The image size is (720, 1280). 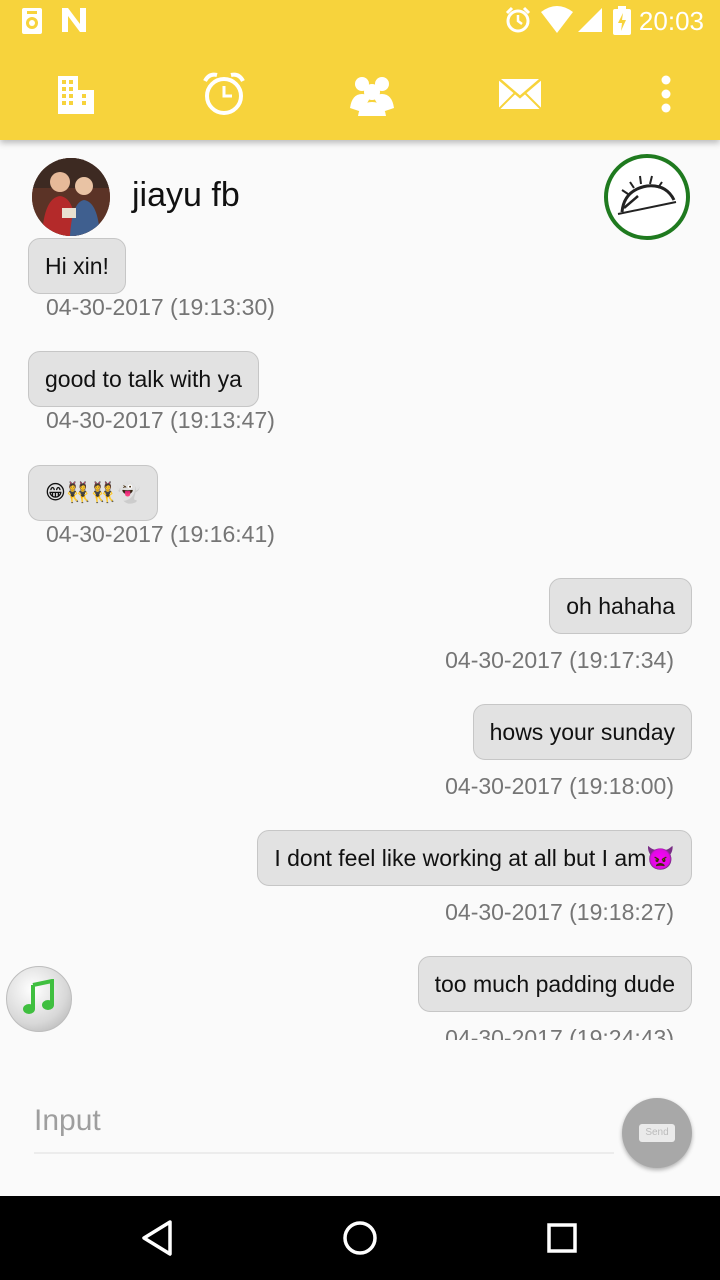 What do you see at coordinates (520, 94) in the screenshot?
I see `mail-icon` at bounding box center [520, 94].